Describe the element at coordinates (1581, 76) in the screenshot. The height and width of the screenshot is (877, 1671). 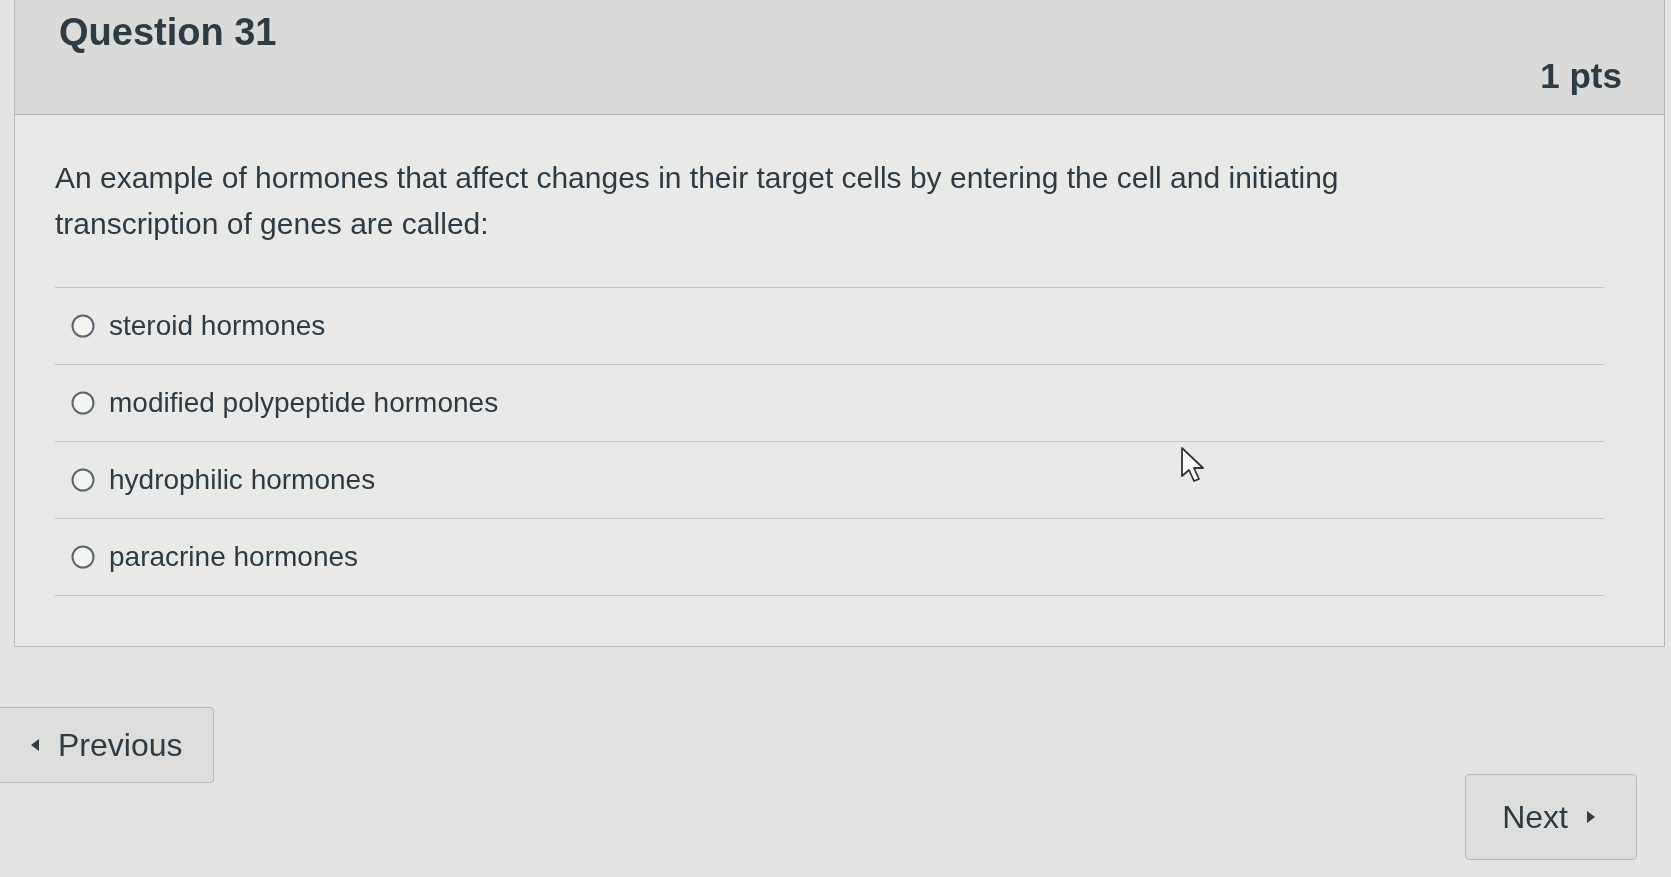
I see `points-label: 1 pts` at that location.